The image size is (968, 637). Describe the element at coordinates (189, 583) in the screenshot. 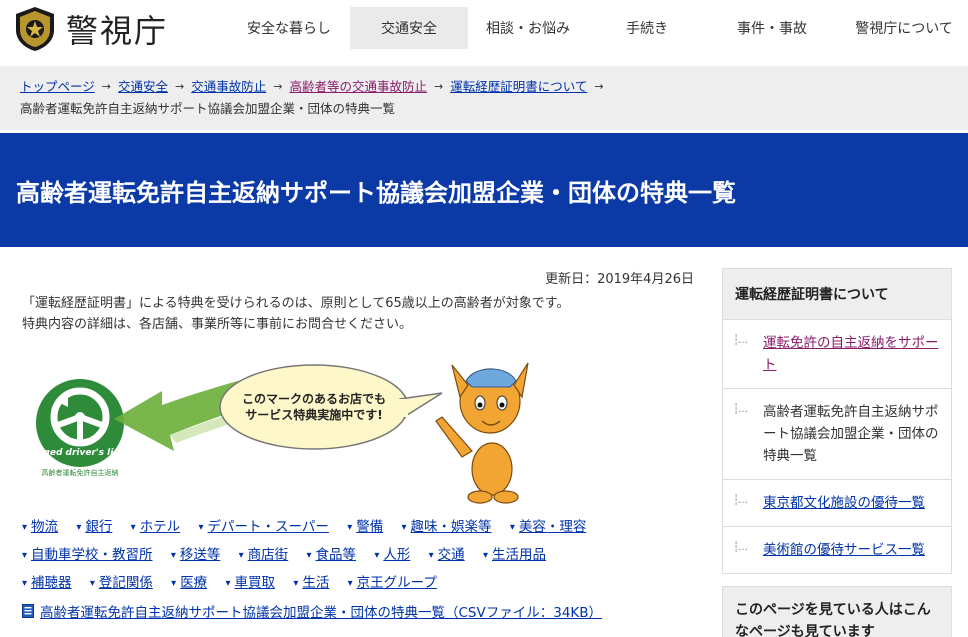

I see `category-link: ▾ 医療` at that location.